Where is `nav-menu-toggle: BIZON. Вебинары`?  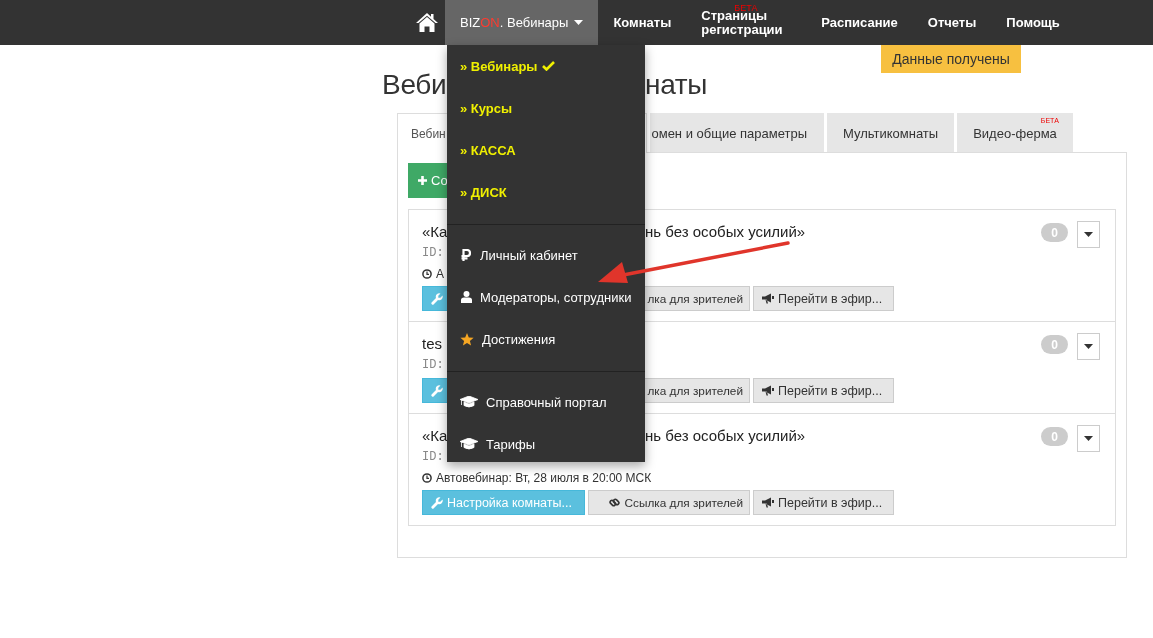
nav-menu-toggle: BIZON. Вебинары is located at coordinates (522, 22).